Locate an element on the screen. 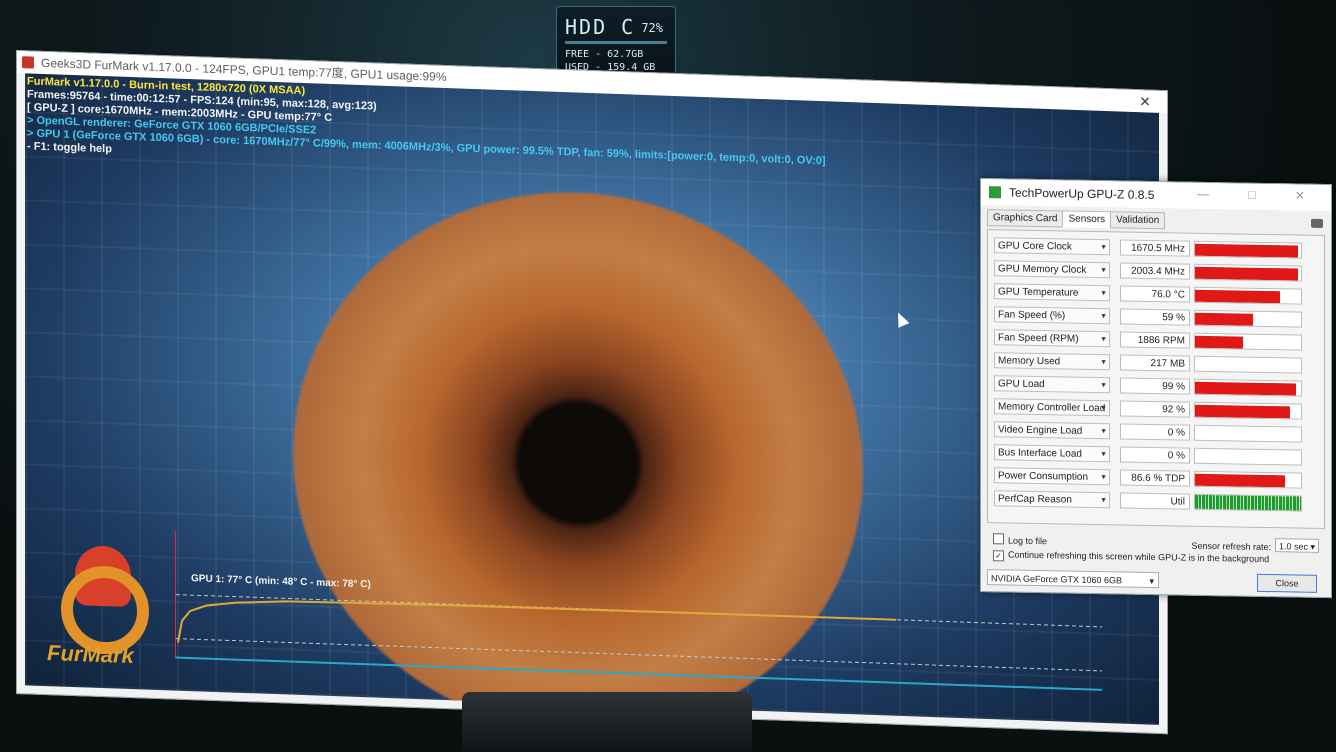 This screenshot has width=1336, height=752. camera-icon is located at coordinates (1317, 223).